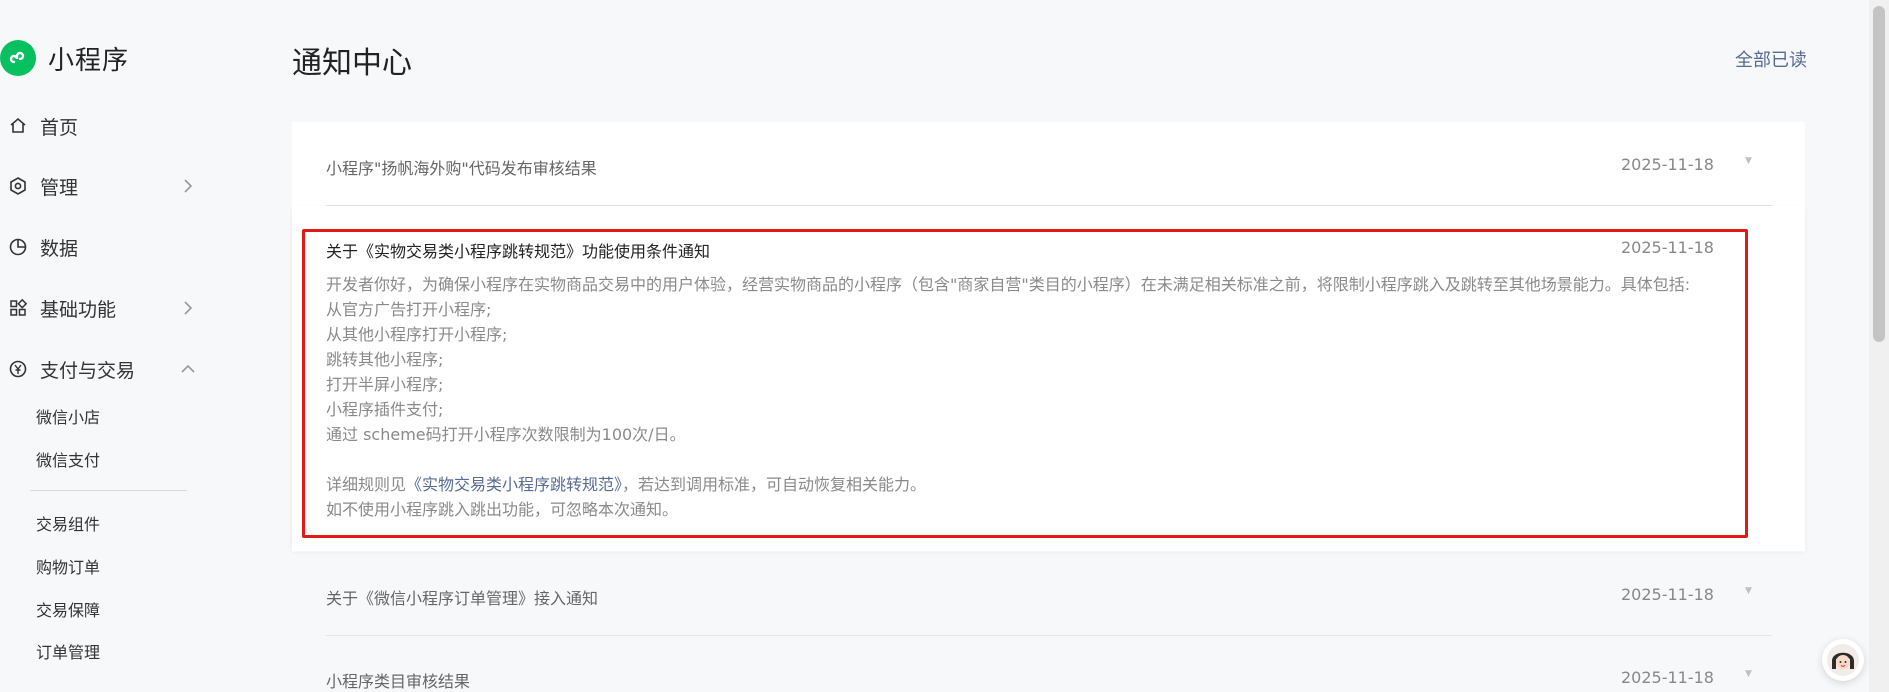  What do you see at coordinates (89, 60) in the screenshot?
I see `brand-name: 小程序` at bounding box center [89, 60].